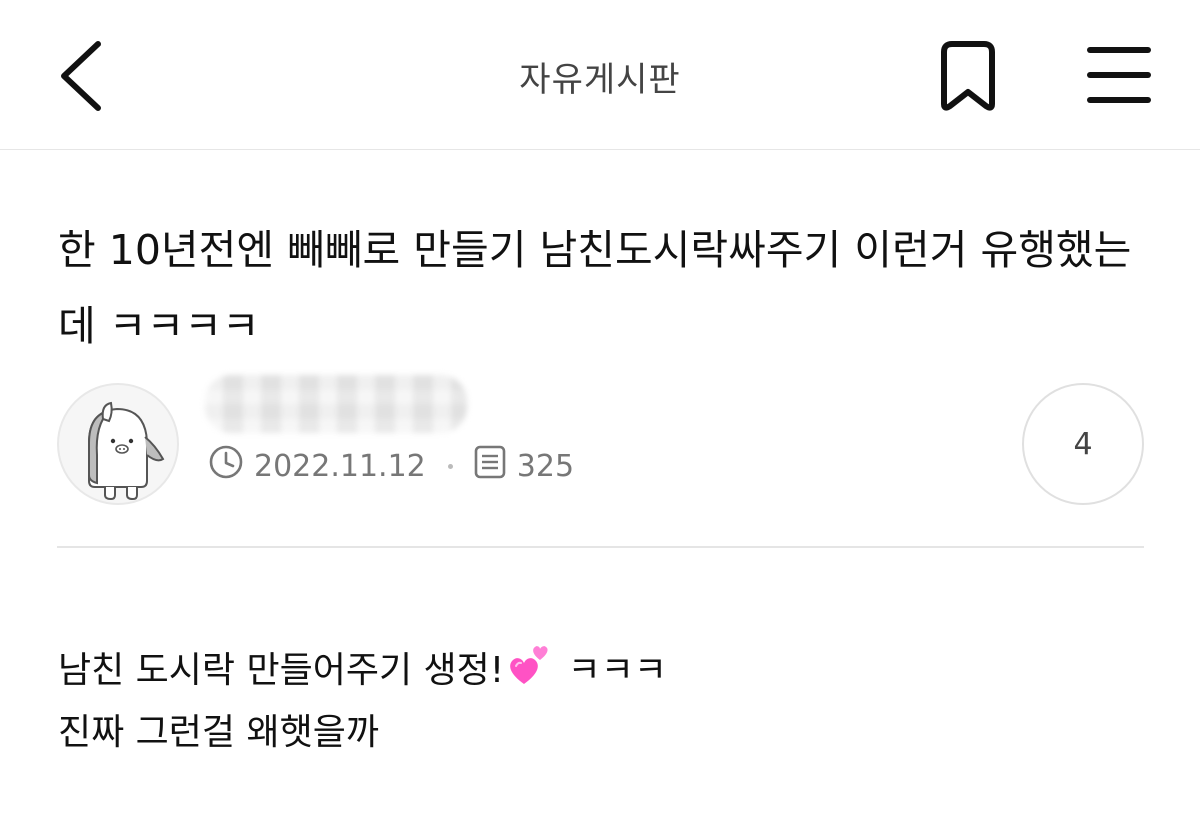 This screenshot has width=1200, height=821. I want to click on bookmark-icon, so click(968, 76).